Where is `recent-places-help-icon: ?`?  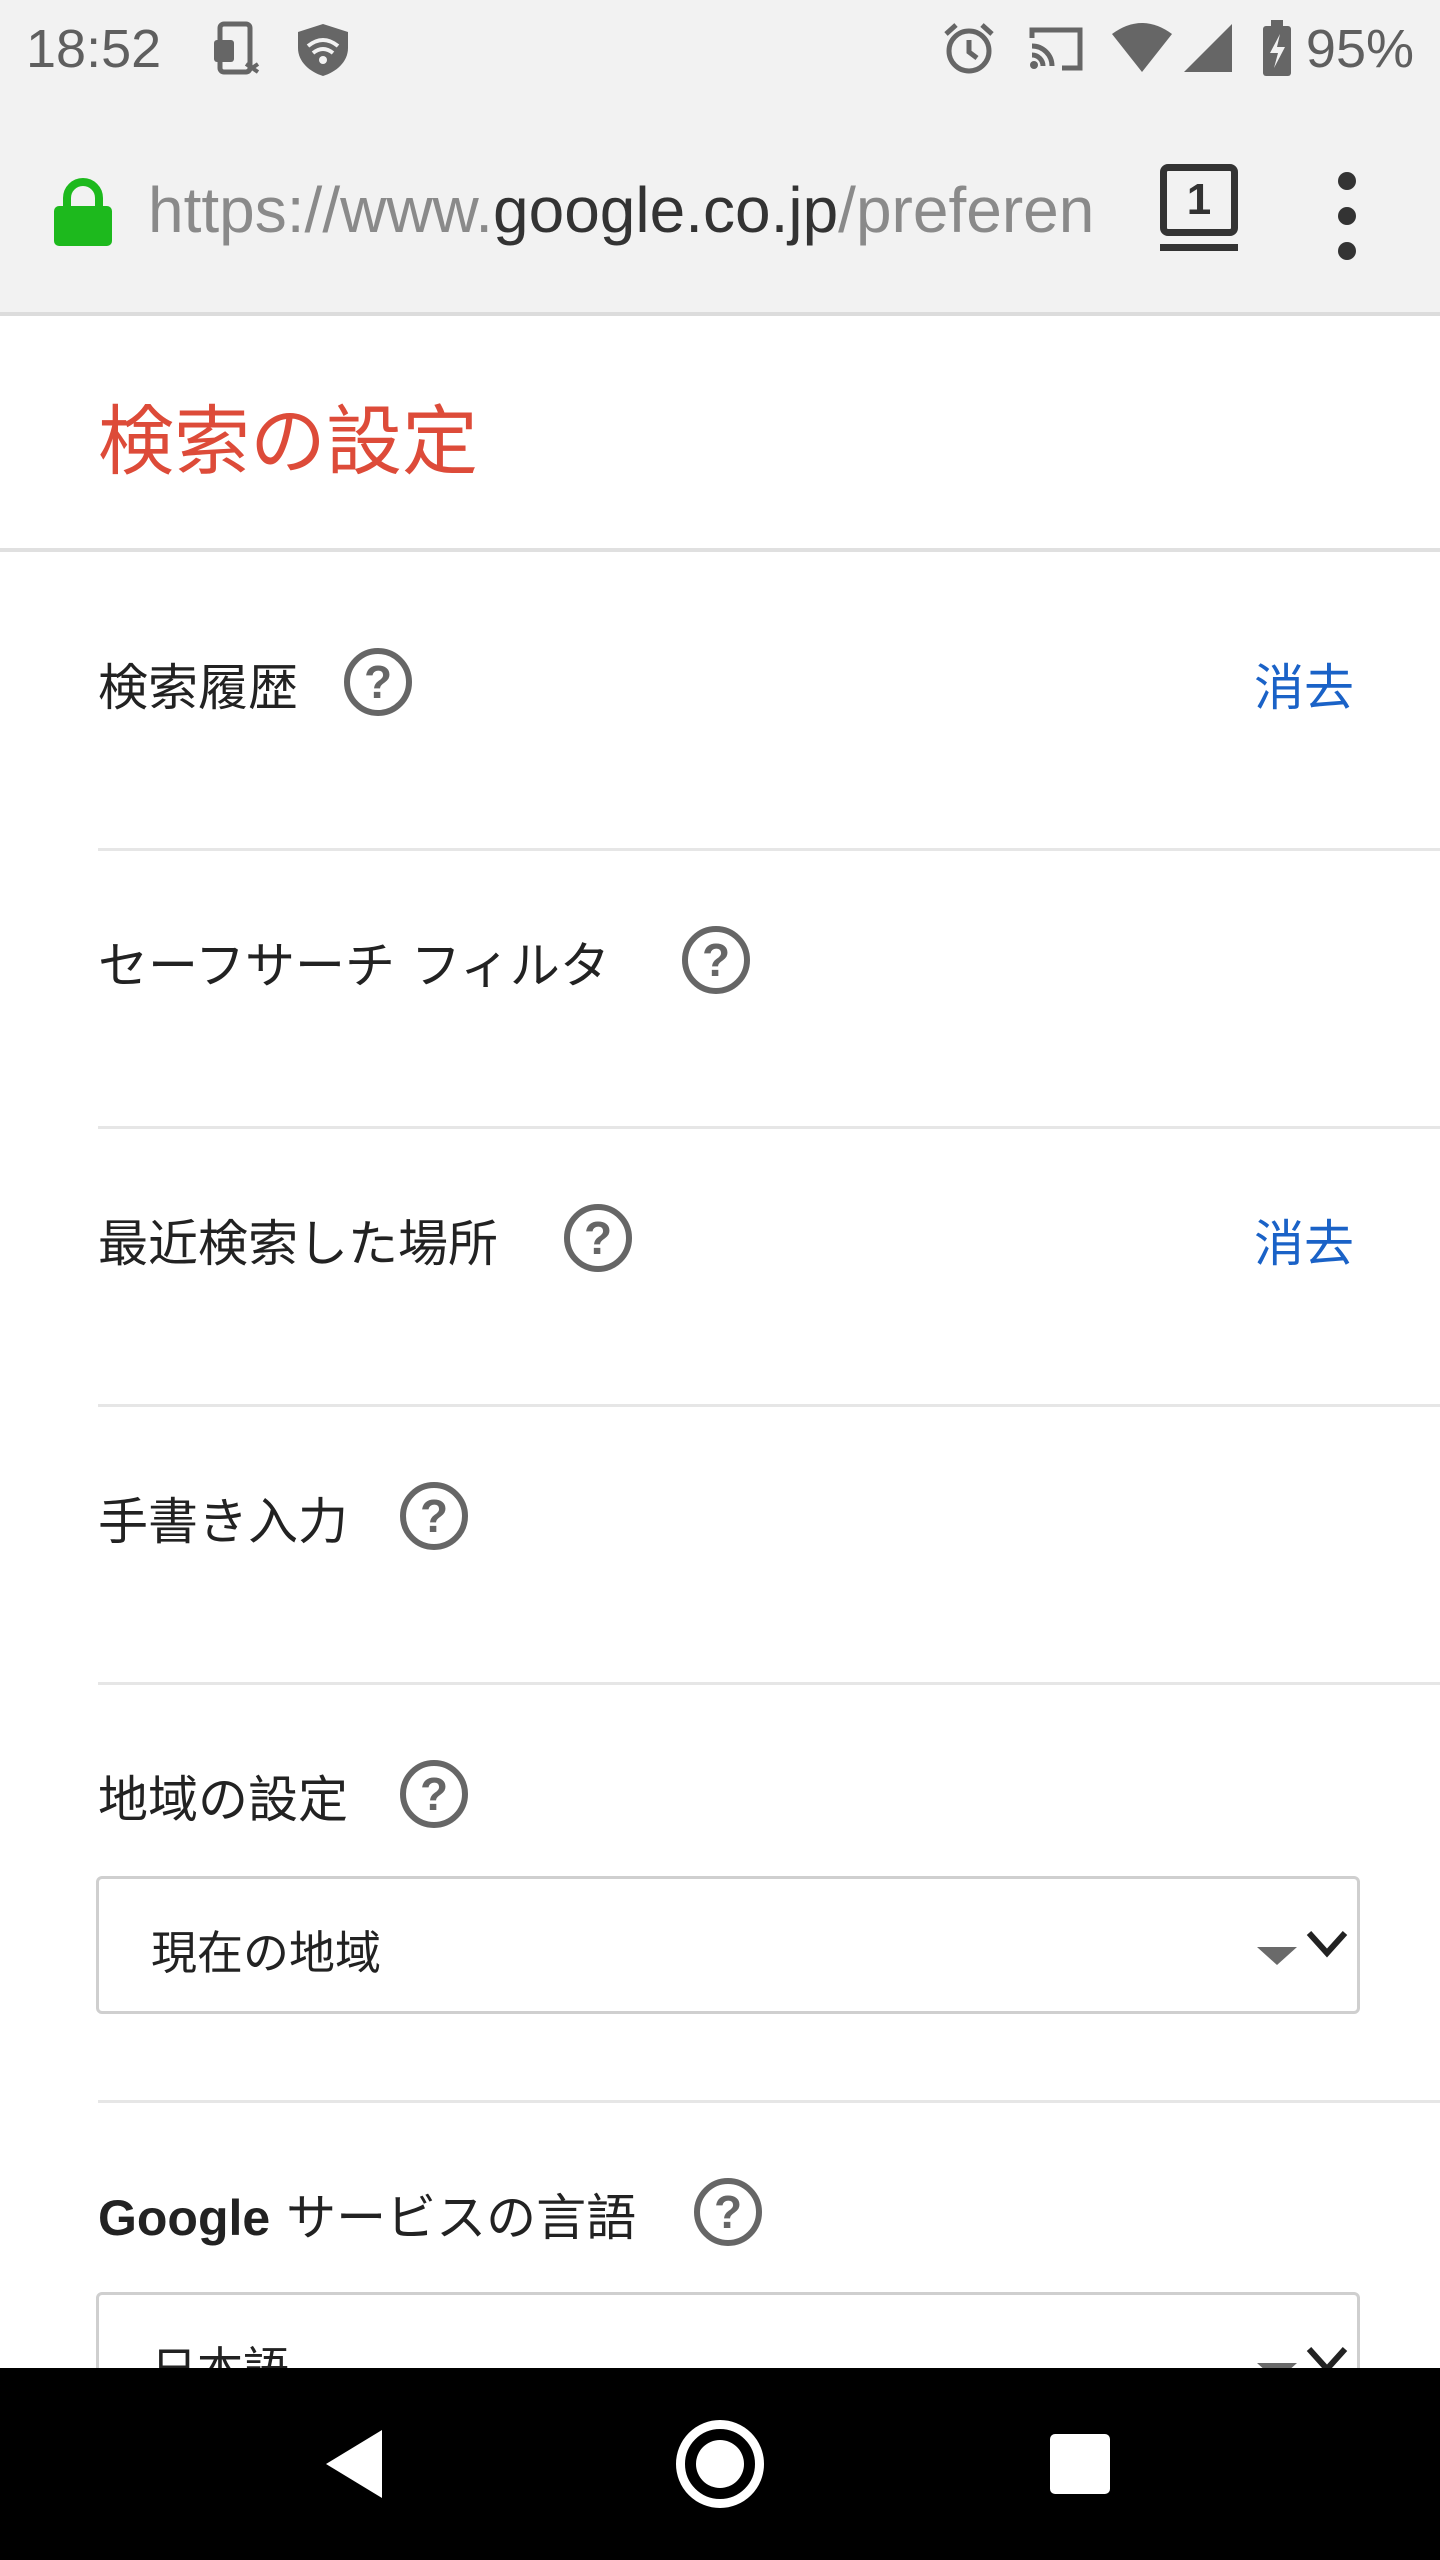 recent-places-help-icon: ? is located at coordinates (598, 1238).